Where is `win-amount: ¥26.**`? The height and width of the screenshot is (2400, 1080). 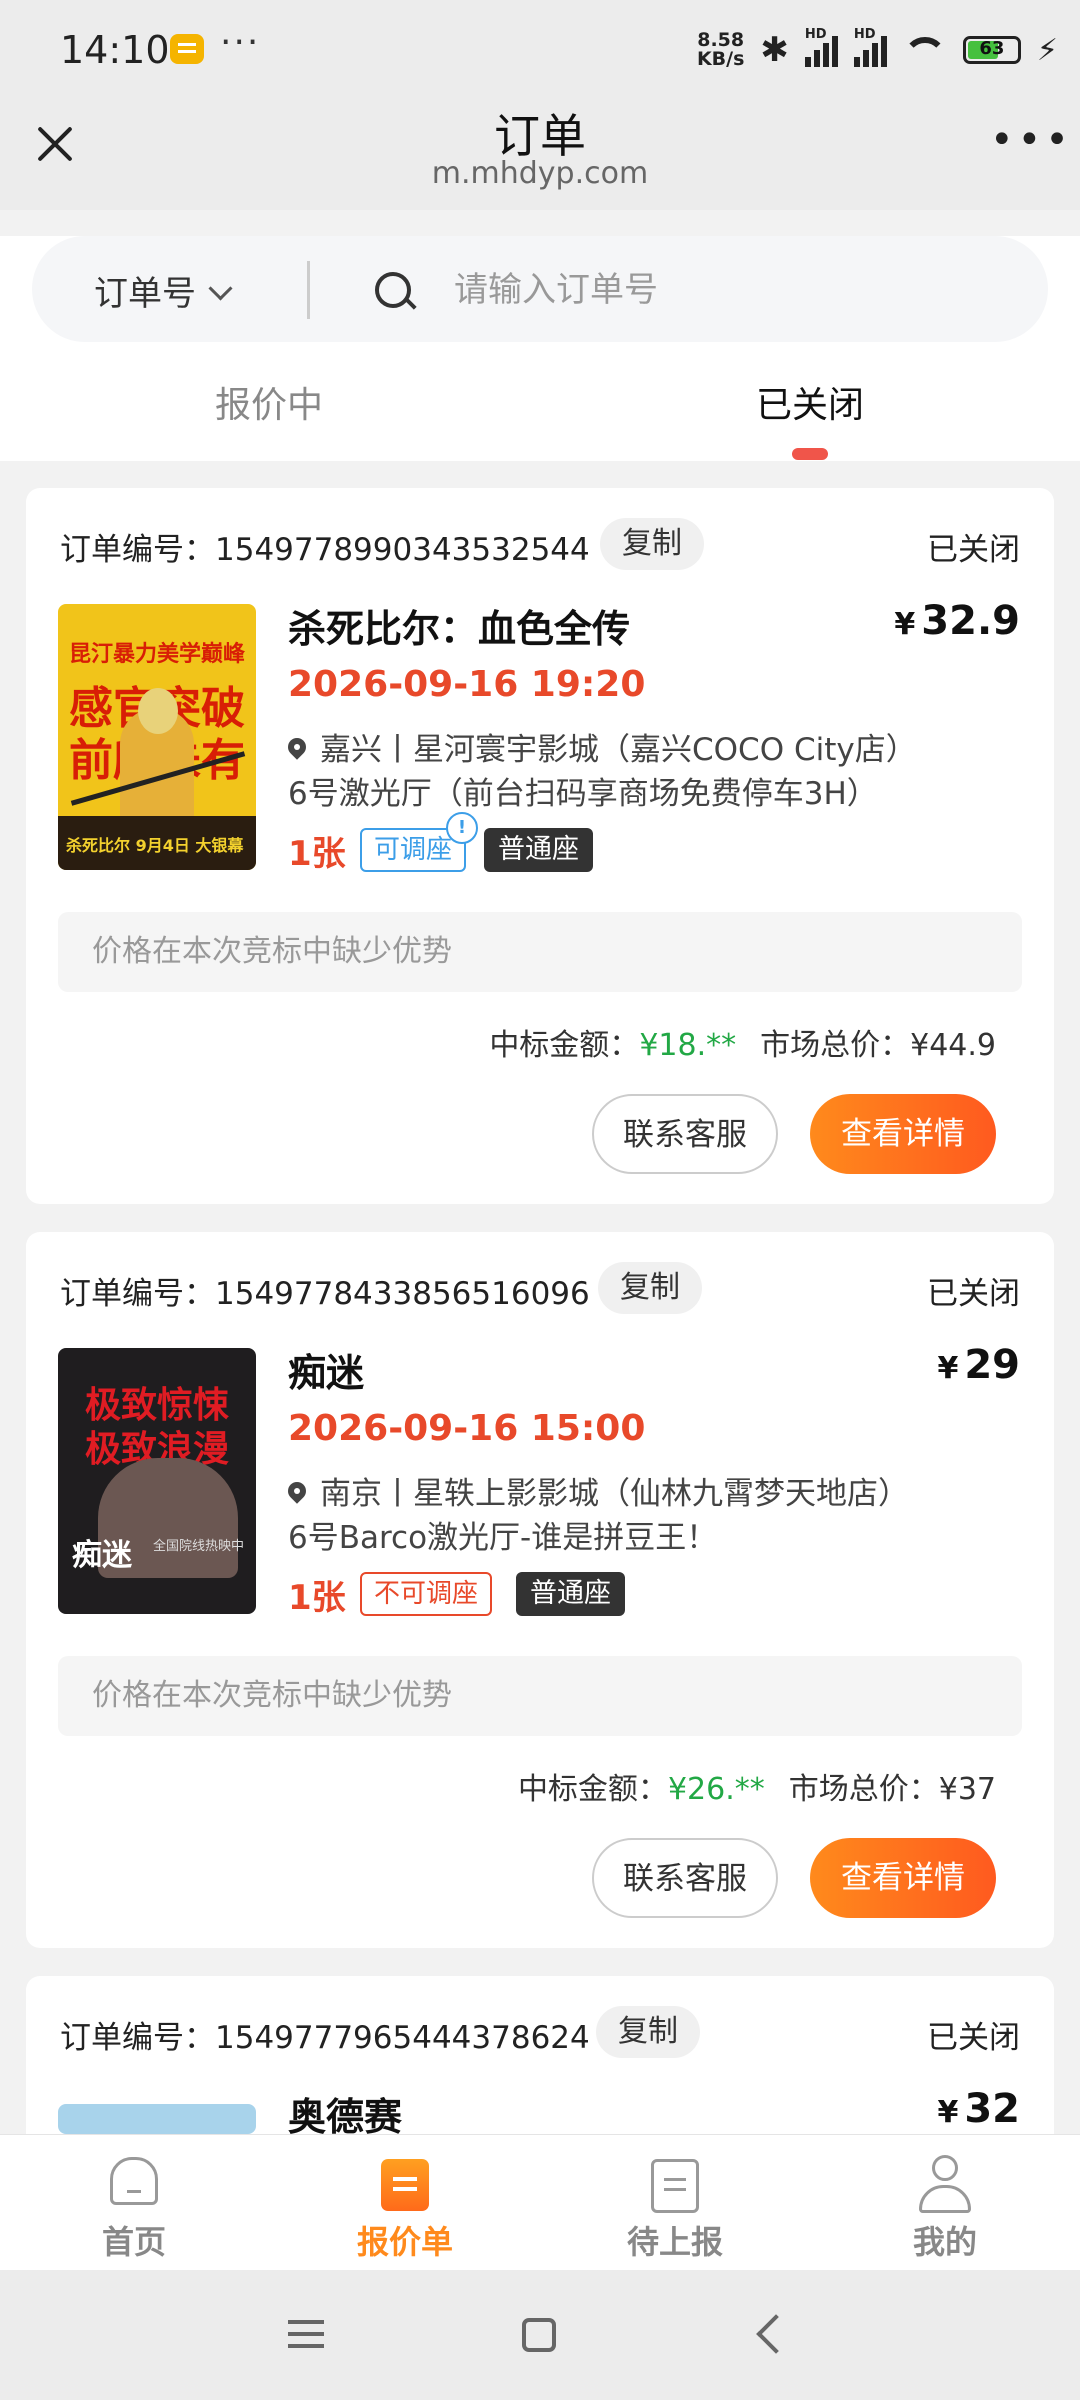 win-amount: ¥26.** is located at coordinates (716, 1789).